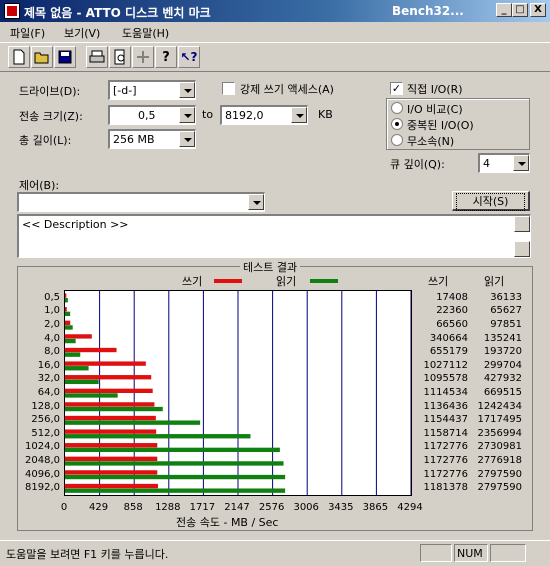 The height and width of the screenshot is (566, 550). I want to click on write-value: 655179, so click(448, 352).